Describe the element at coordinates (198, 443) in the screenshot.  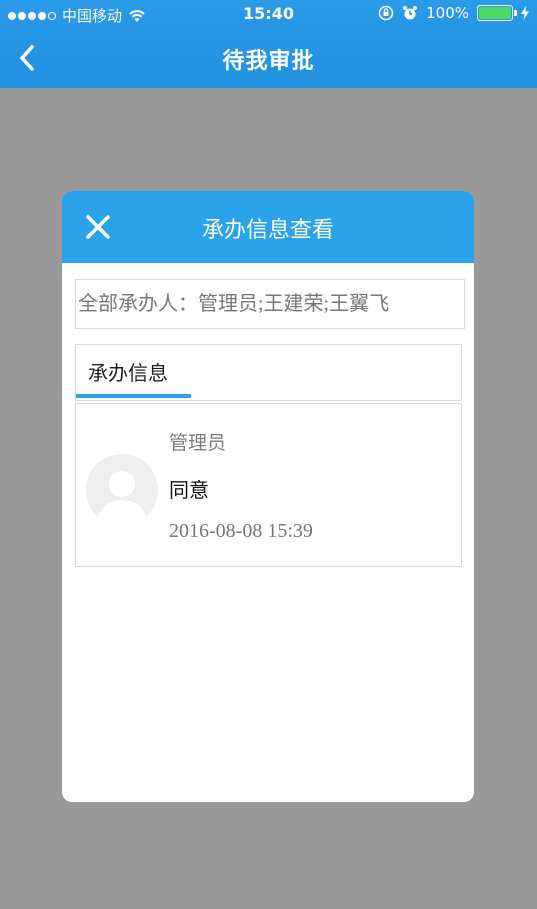
I see `record-handler-name: 管理员` at that location.